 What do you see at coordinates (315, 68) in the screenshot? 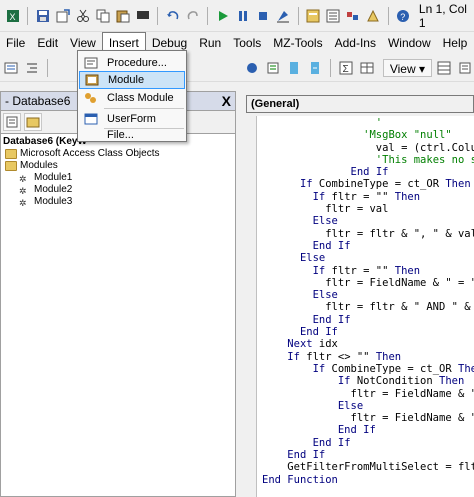
I see `next-bookmark-icon` at bounding box center [315, 68].